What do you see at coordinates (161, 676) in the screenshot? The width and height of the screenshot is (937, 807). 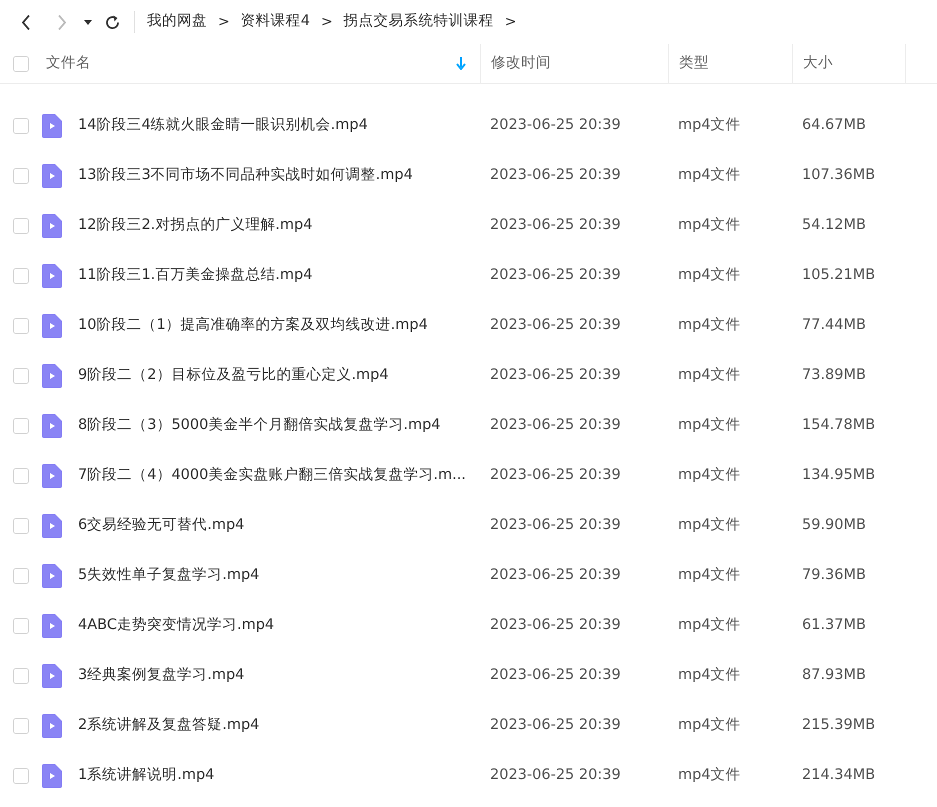 I see `file-name: 3经典案例复盘学习.mp4` at bounding box center [161, 676].